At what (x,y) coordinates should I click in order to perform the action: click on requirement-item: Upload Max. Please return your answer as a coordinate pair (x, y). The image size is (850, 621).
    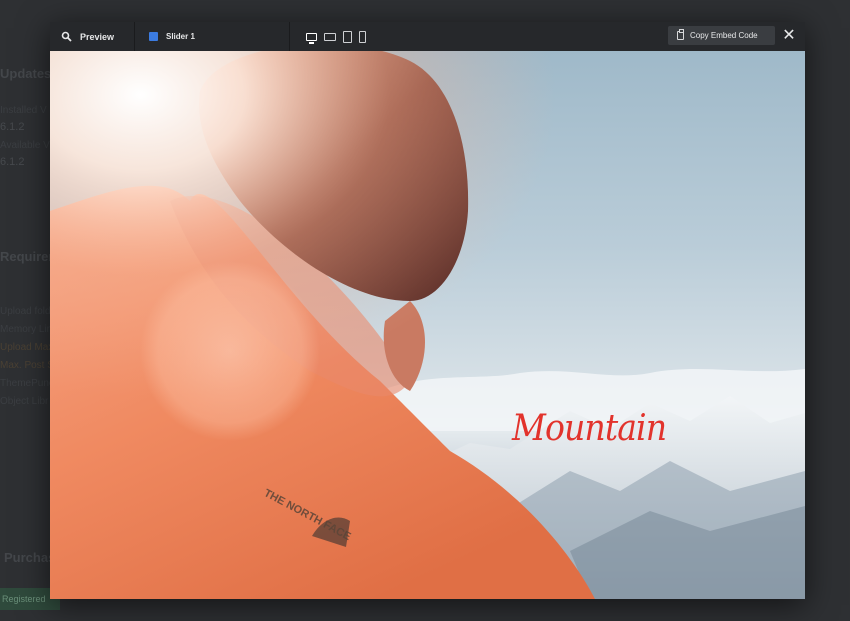
    Looking at the image, I should click on (27, 347).